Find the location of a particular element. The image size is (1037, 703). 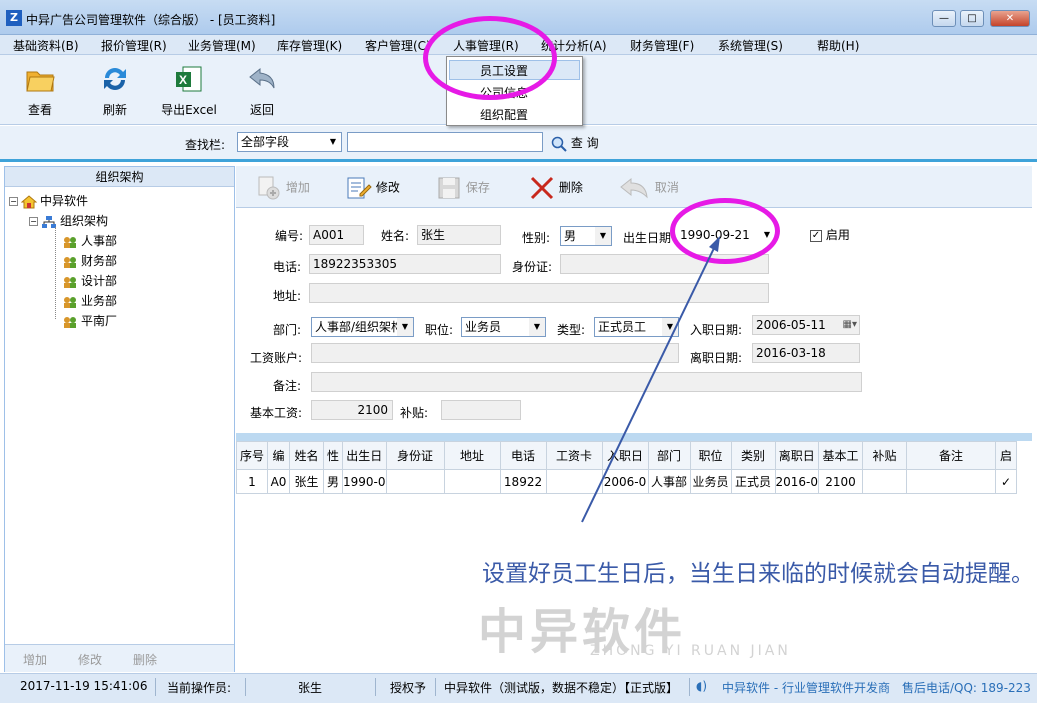

table-cell: 18922 is located at coordinates (523, 481).